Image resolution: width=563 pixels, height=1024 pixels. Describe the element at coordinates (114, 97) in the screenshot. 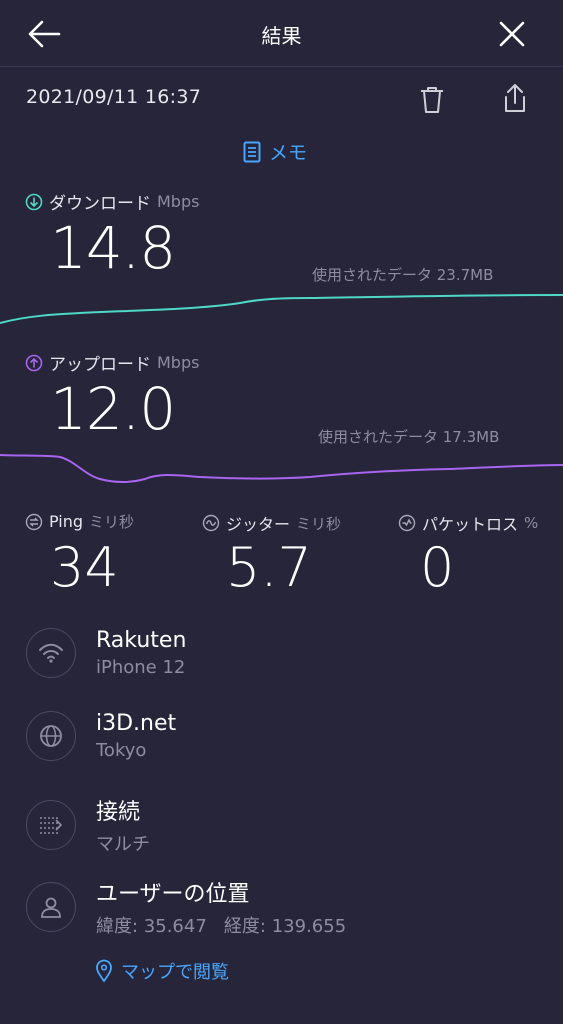

I see `test-datetime: 2021/09/11 16:37` at that location.